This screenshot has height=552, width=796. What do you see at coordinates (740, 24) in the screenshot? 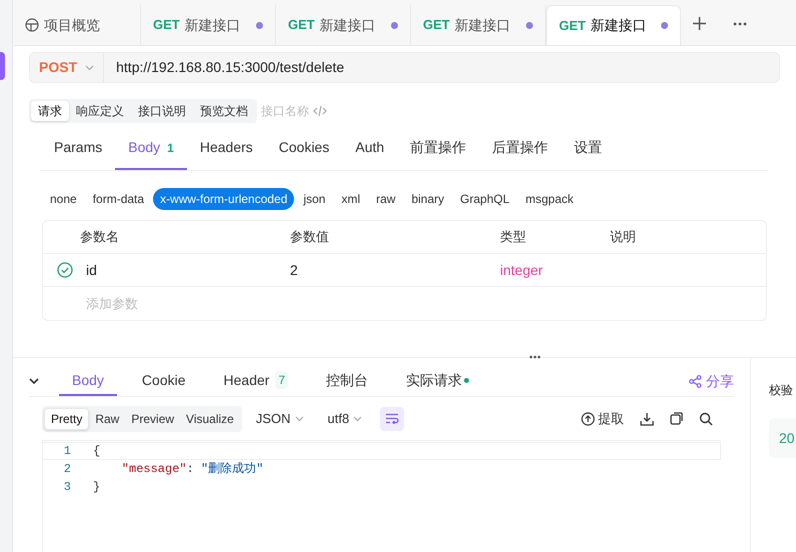
I see `more-icon` at bounding box center [740, 24].